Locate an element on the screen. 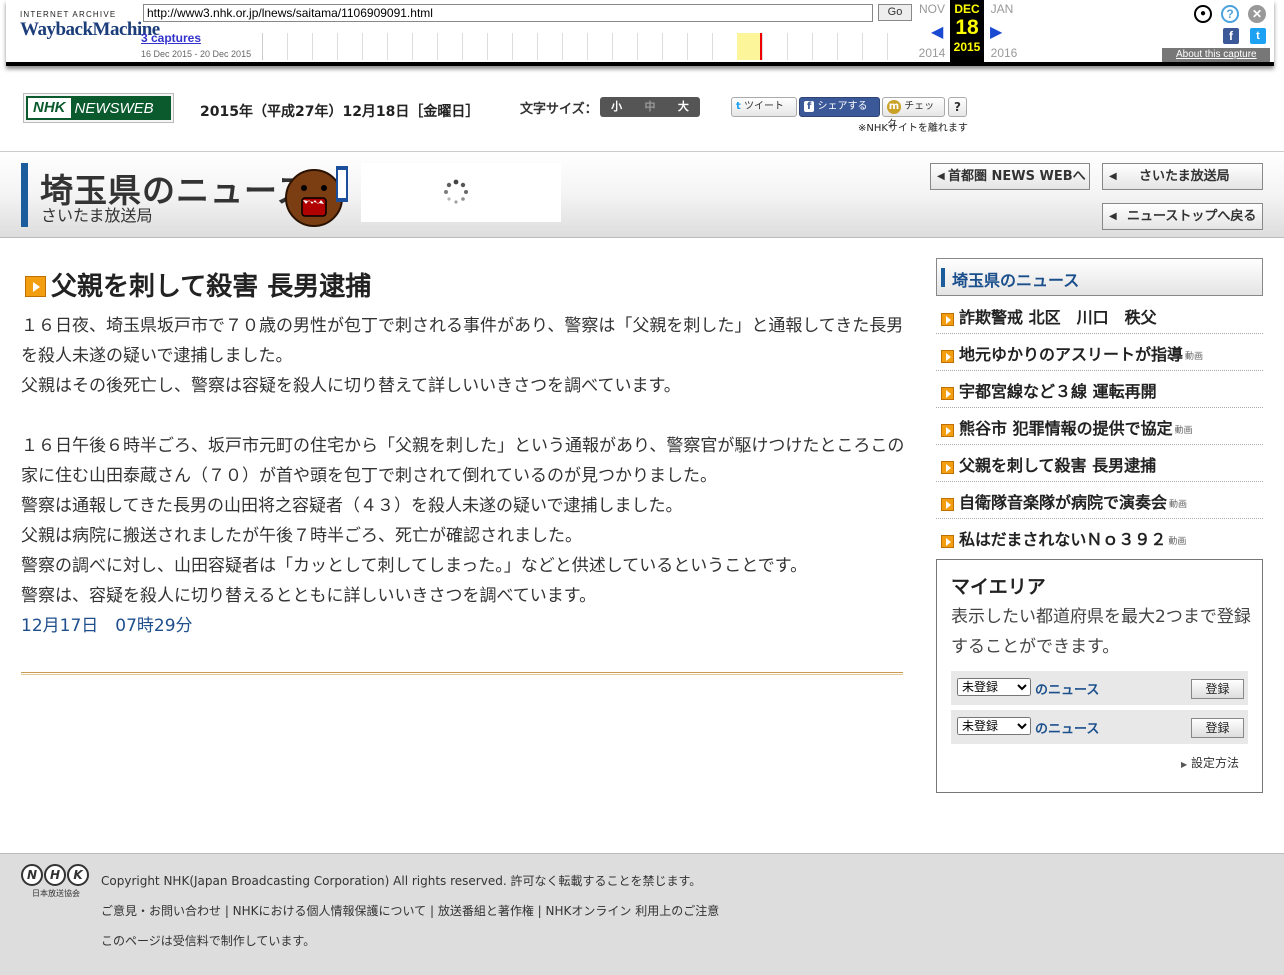  about-capture-label: About this capture is located at coordinates (1216, 54).